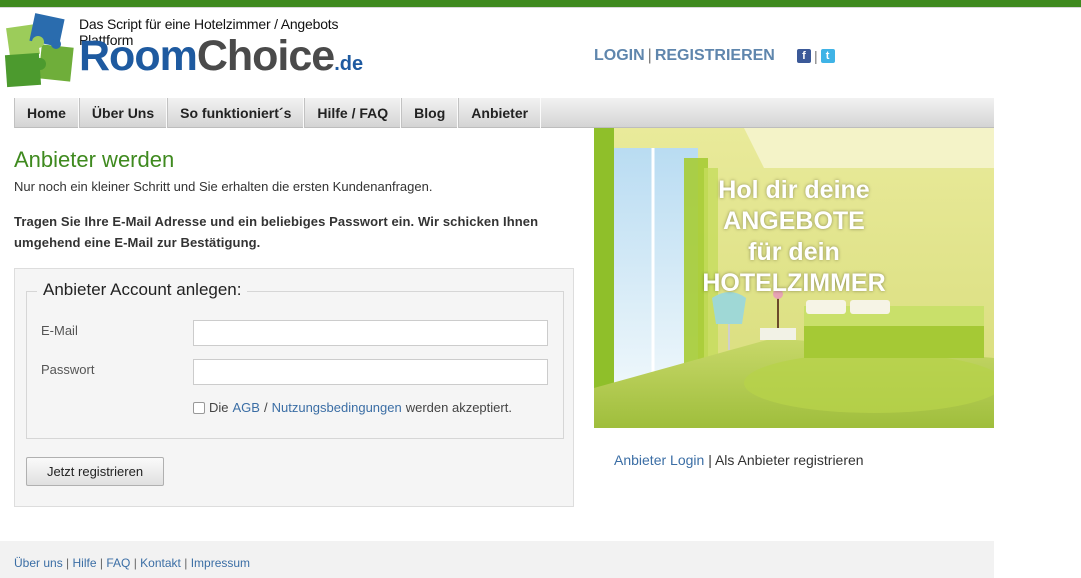  What do you see at coordinates (123, 113) in the screenshot?
I see `nav-item-about: Über Uns` at bounding box center [123, 113].